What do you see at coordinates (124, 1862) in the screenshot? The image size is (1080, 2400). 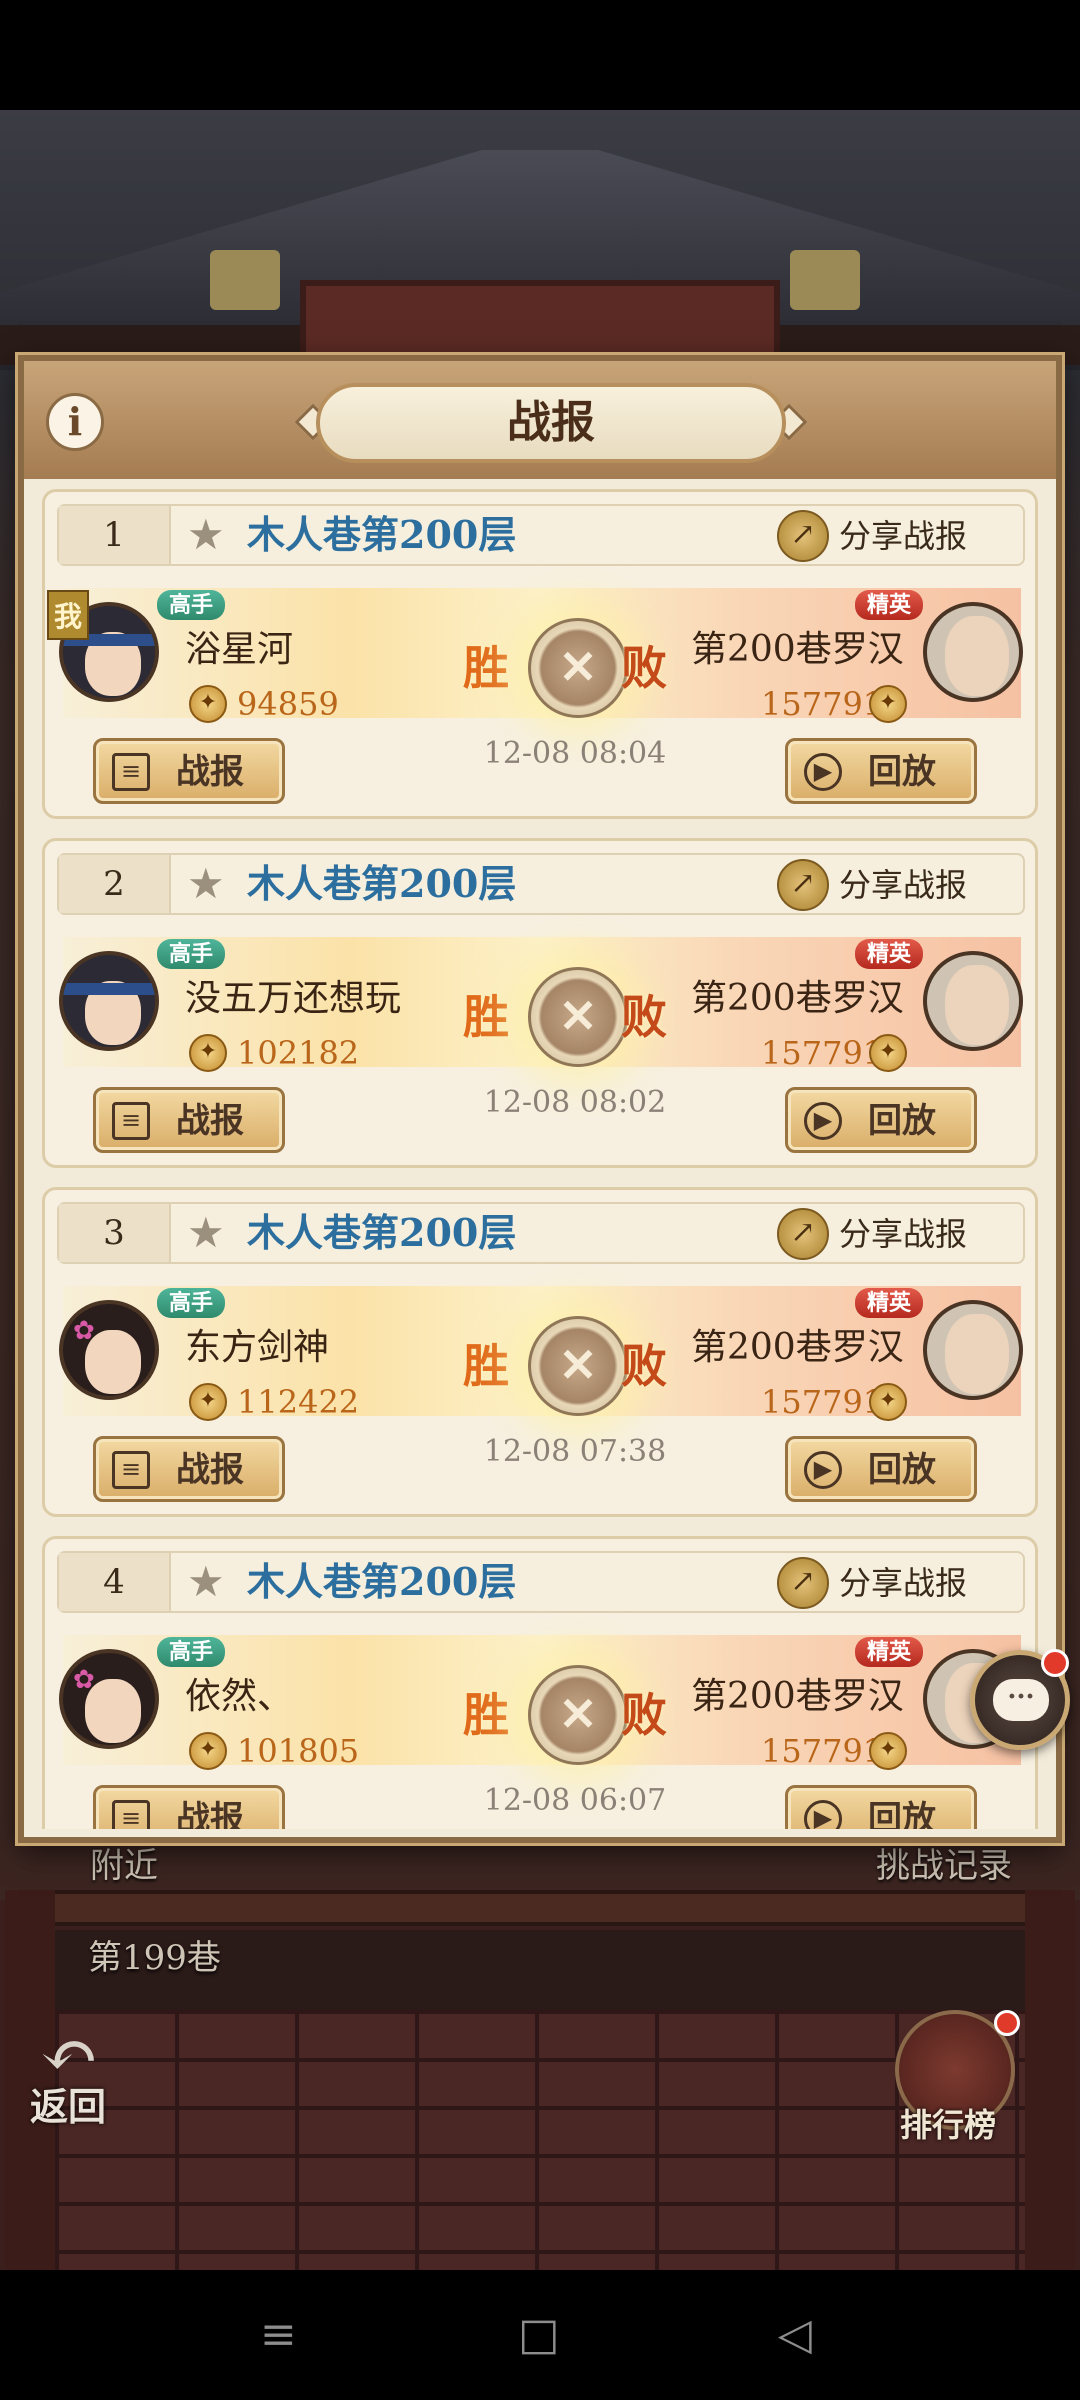 I see `nearby-tab: 附近` at bounding box center [124, 1862].